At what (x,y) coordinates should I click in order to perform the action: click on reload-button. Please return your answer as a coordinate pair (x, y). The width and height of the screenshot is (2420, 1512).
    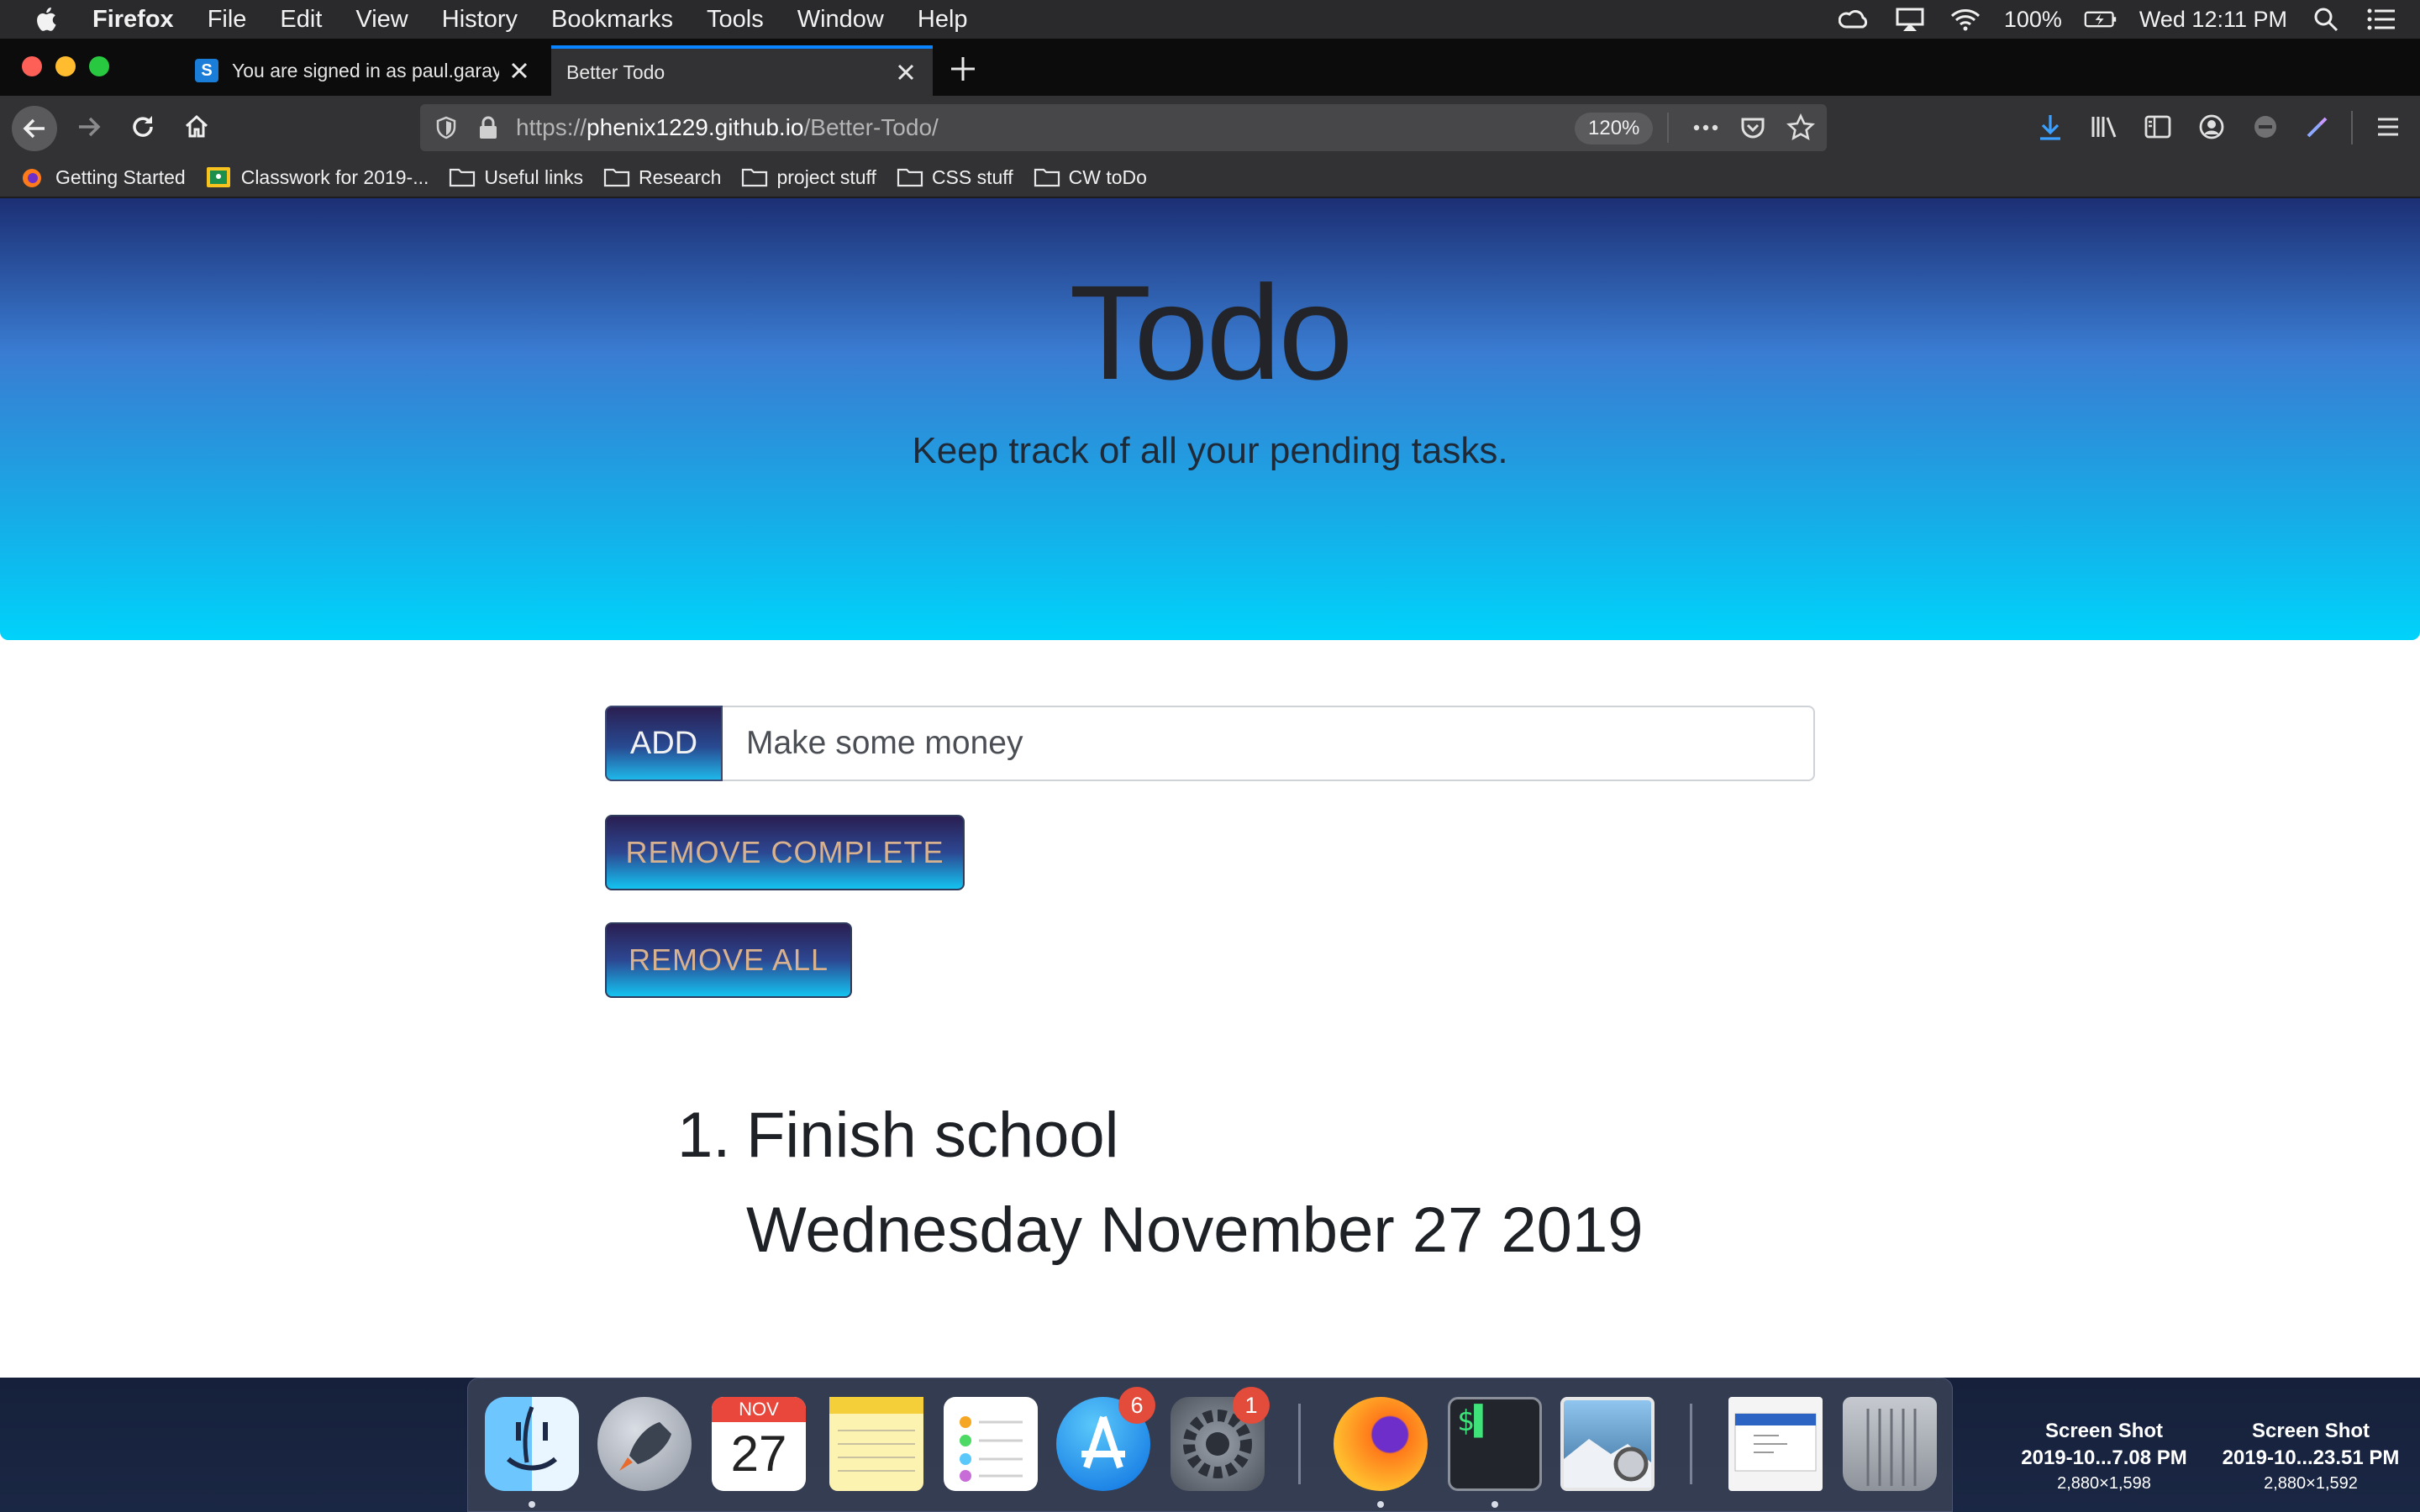
    Looking at the image, I should click on (143, 127).